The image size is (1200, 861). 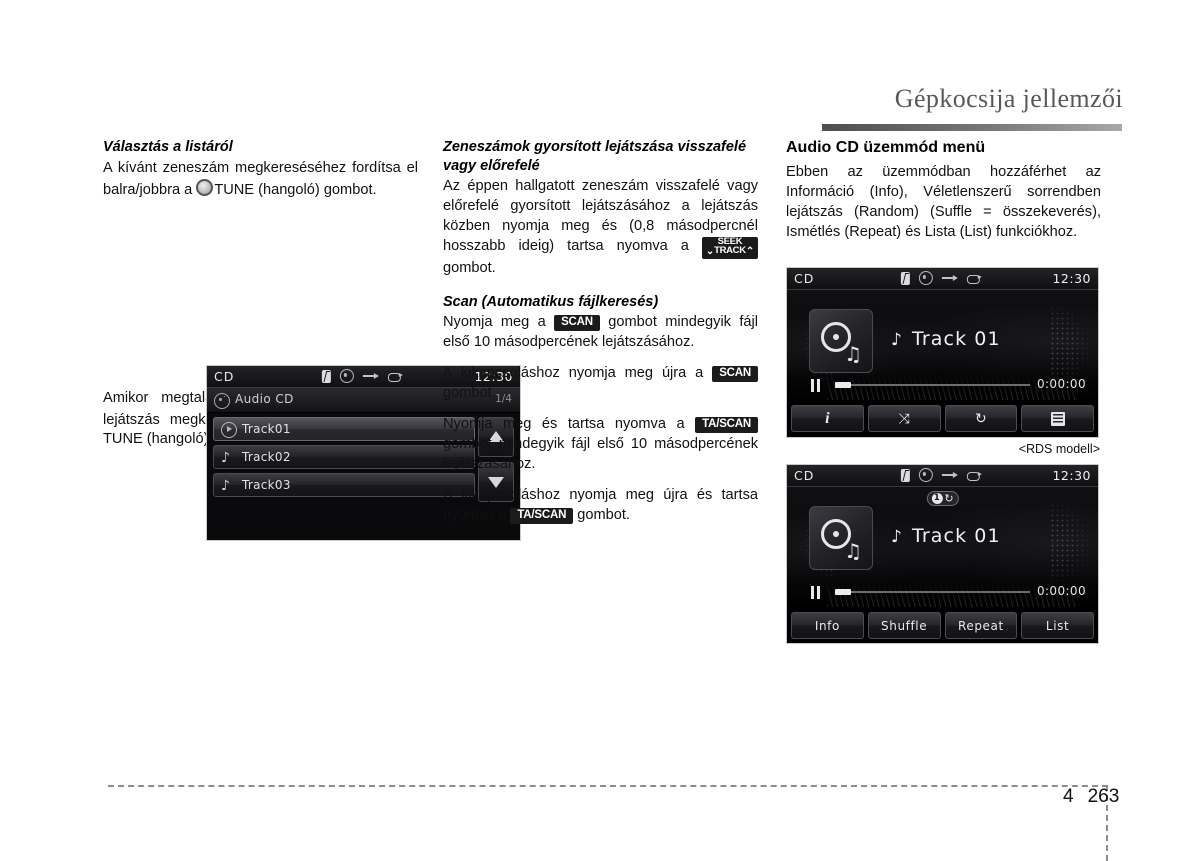 I want to click on info-button-label: Info, so click(x=827, y=625).